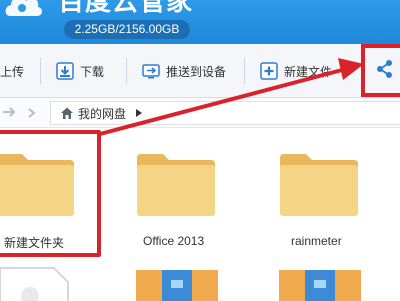 This screenshot has width=400, height=301. I want to click on new-folder-icon, so click(269, 71).